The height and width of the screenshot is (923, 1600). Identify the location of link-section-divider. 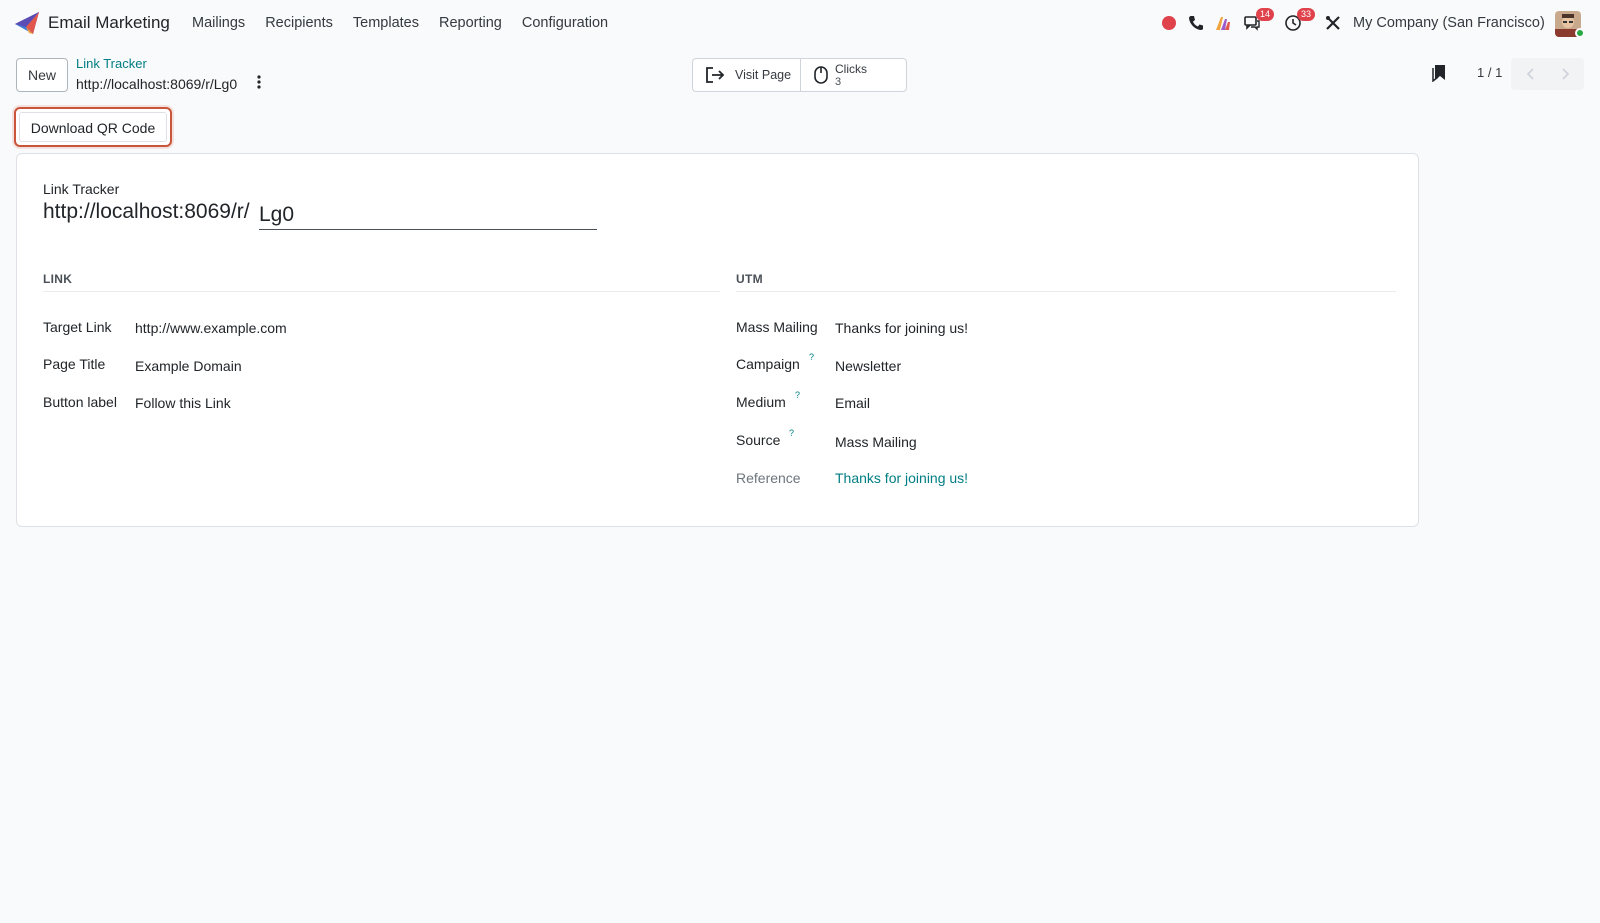
(381, 291).